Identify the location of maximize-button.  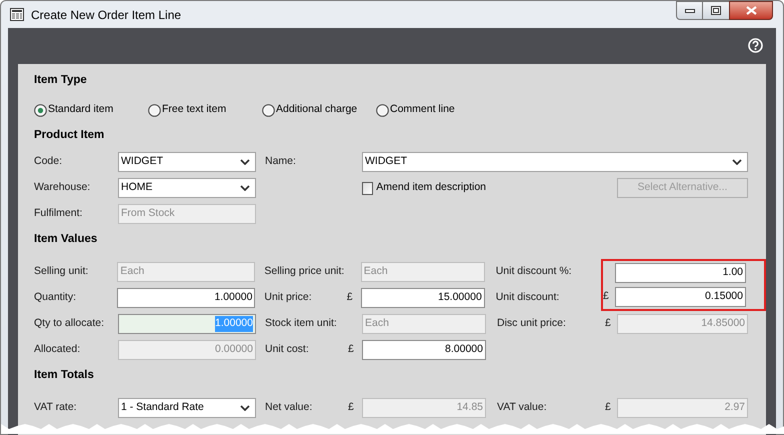
(716, 10).